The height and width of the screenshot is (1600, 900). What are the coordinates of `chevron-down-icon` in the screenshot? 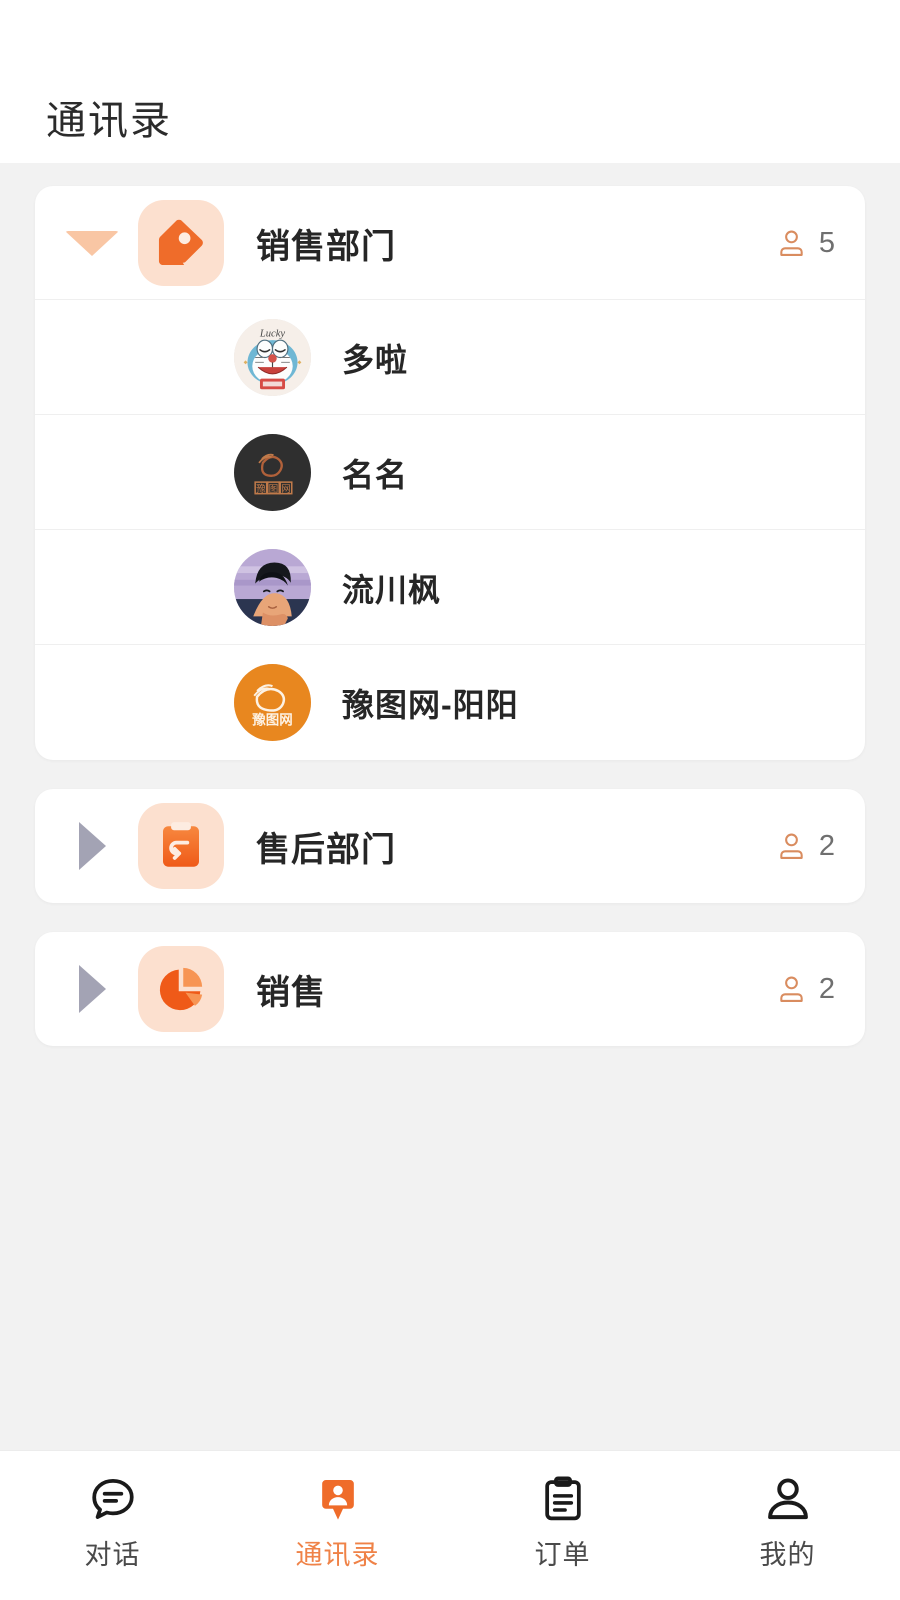 It's located at (92, 243).